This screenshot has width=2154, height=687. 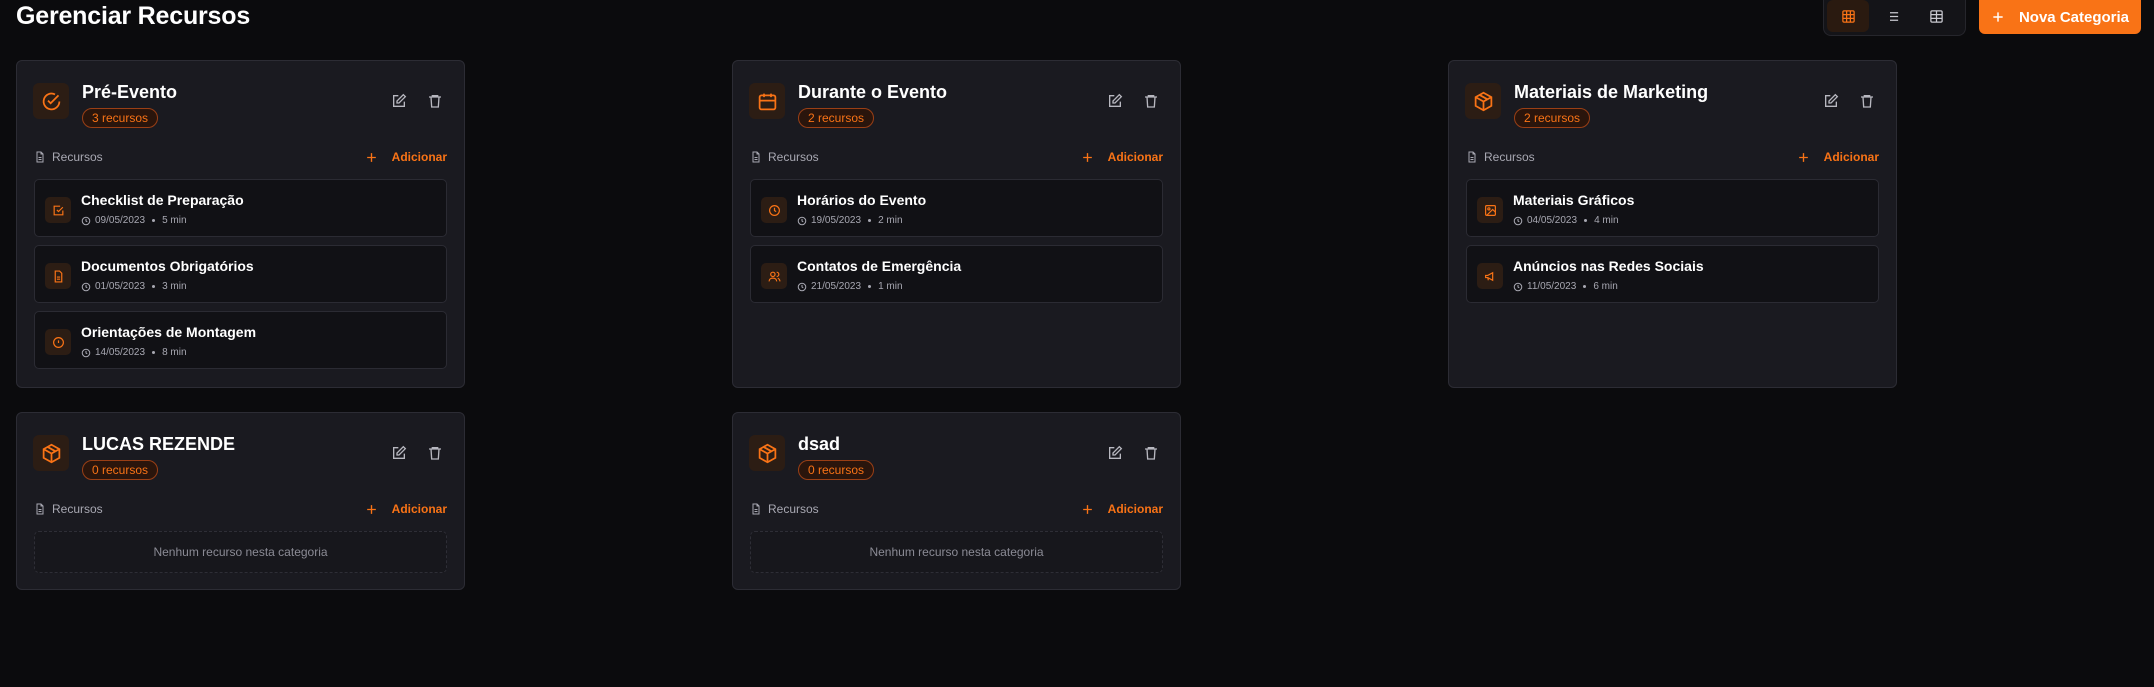 I want to click on resource-title: Documentos Obrigatórios, so click(x=167, y=266).